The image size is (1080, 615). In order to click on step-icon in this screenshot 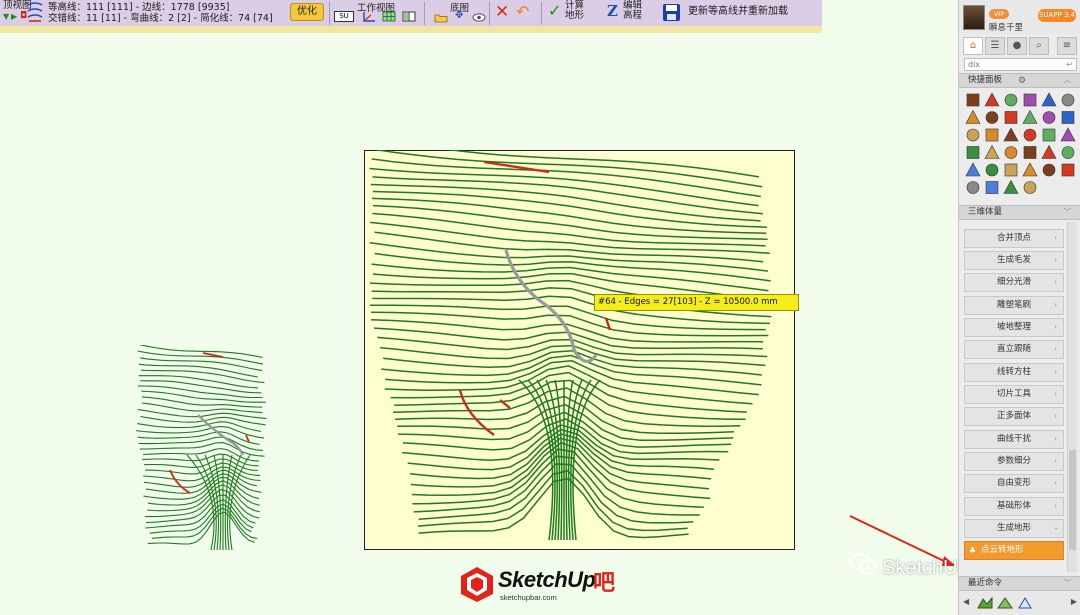, I will do `click(992, 135)`.